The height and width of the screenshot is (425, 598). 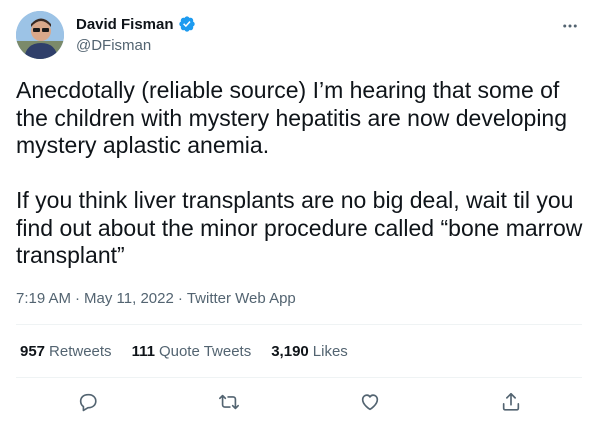 I want to click on tweet-meta: 7:19 AM · May 11, 2022 · Twitter Web App, so click(x=156, y=298).